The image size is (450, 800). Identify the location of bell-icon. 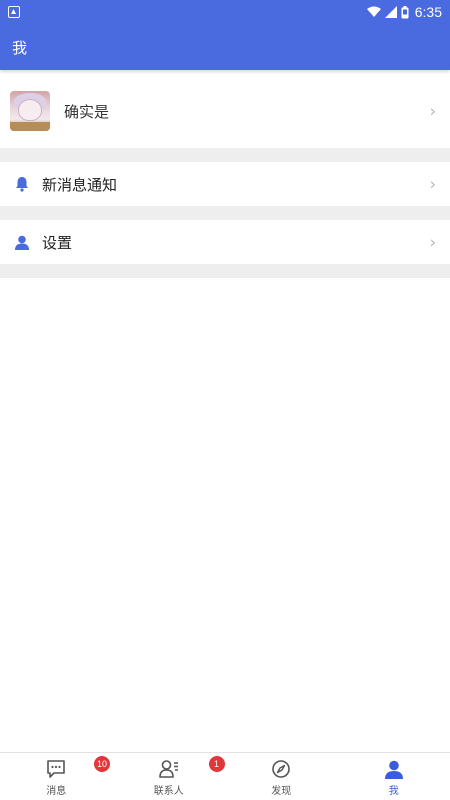
(22, 184).